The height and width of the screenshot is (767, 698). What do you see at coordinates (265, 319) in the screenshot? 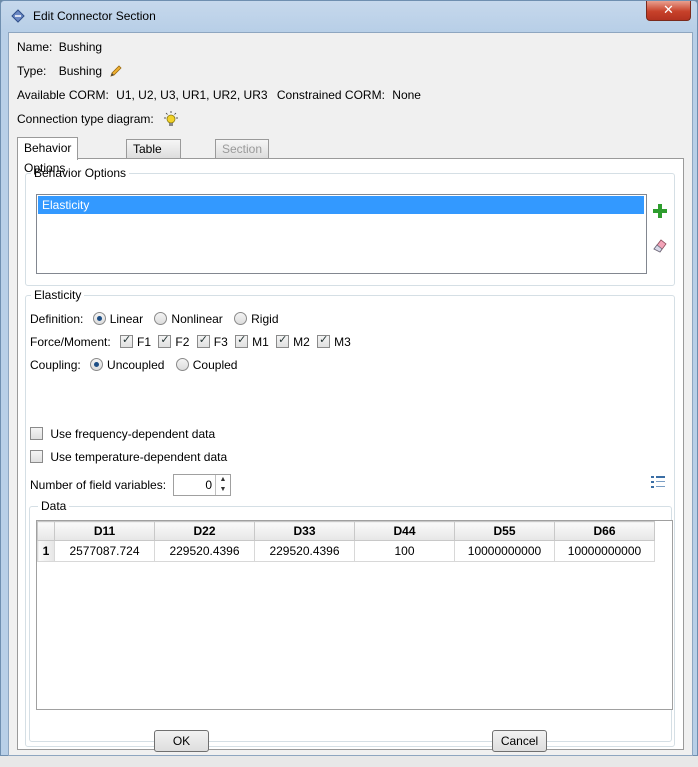
I see `definition-rigid-label: Rigid` at bounding box center [265, 319].